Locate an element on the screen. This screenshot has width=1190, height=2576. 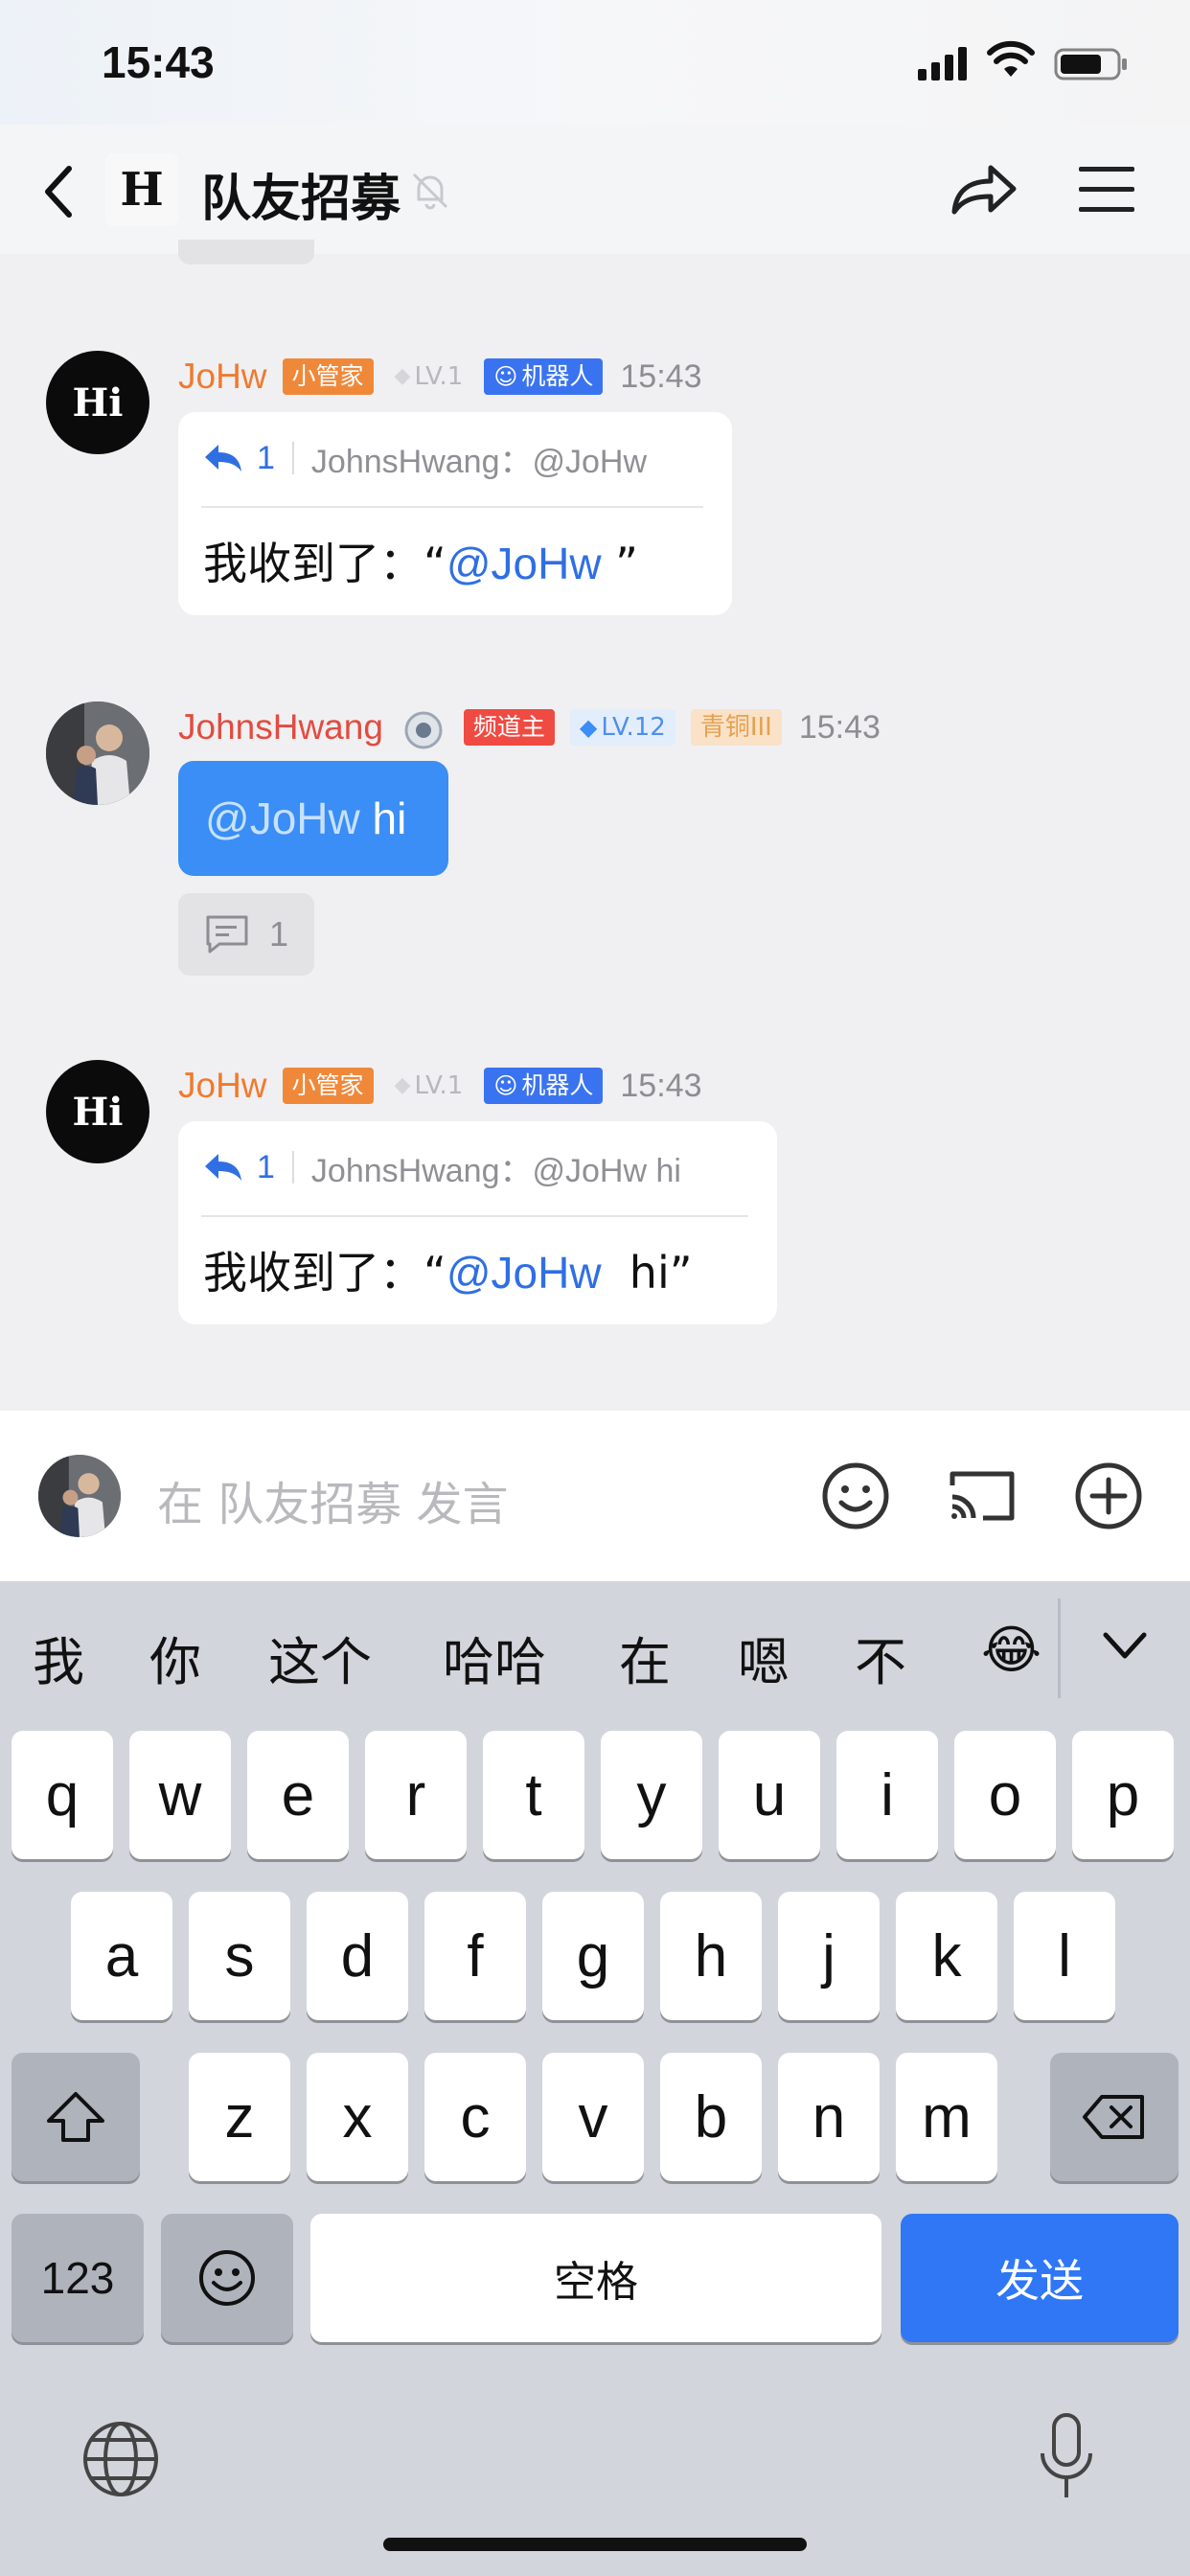
key-p: p is located at coordinates (1123, 1795).